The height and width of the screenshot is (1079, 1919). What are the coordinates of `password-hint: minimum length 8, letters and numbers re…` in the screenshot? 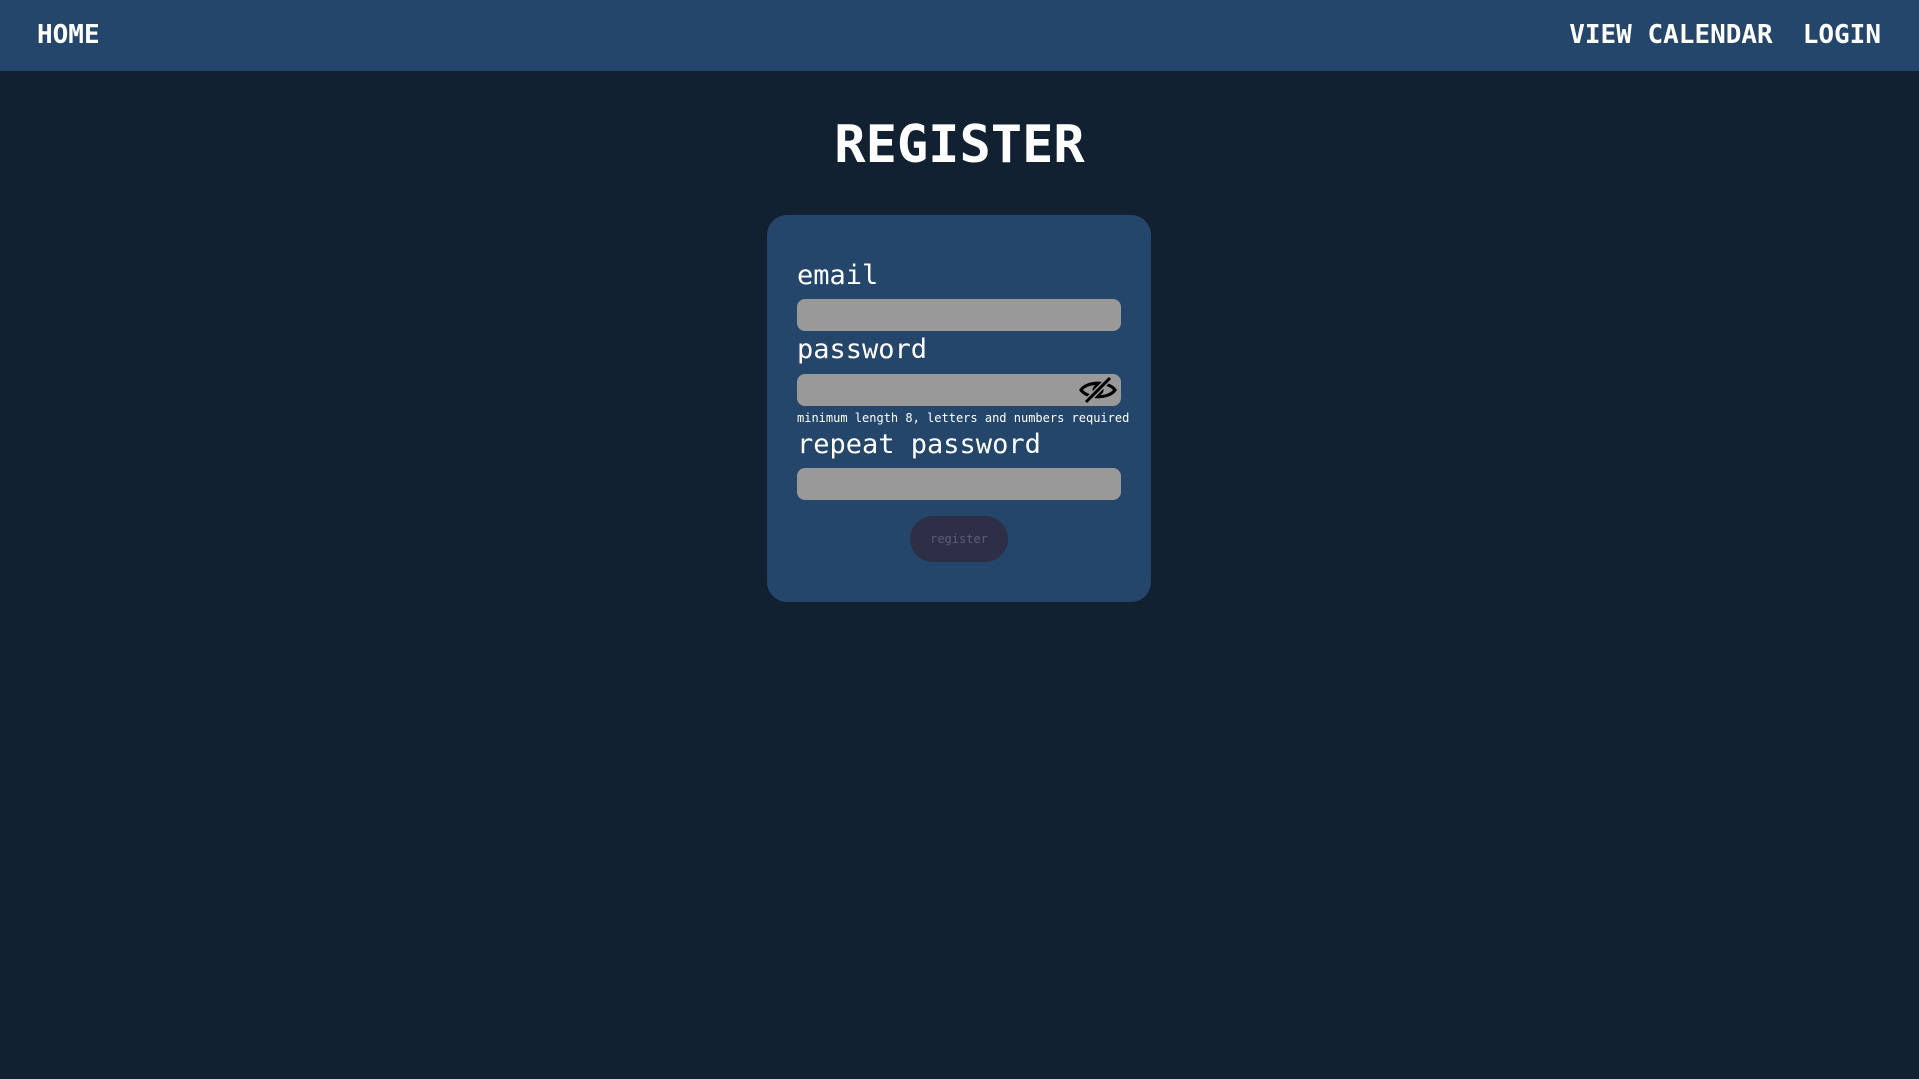 It's located at (963, 418).